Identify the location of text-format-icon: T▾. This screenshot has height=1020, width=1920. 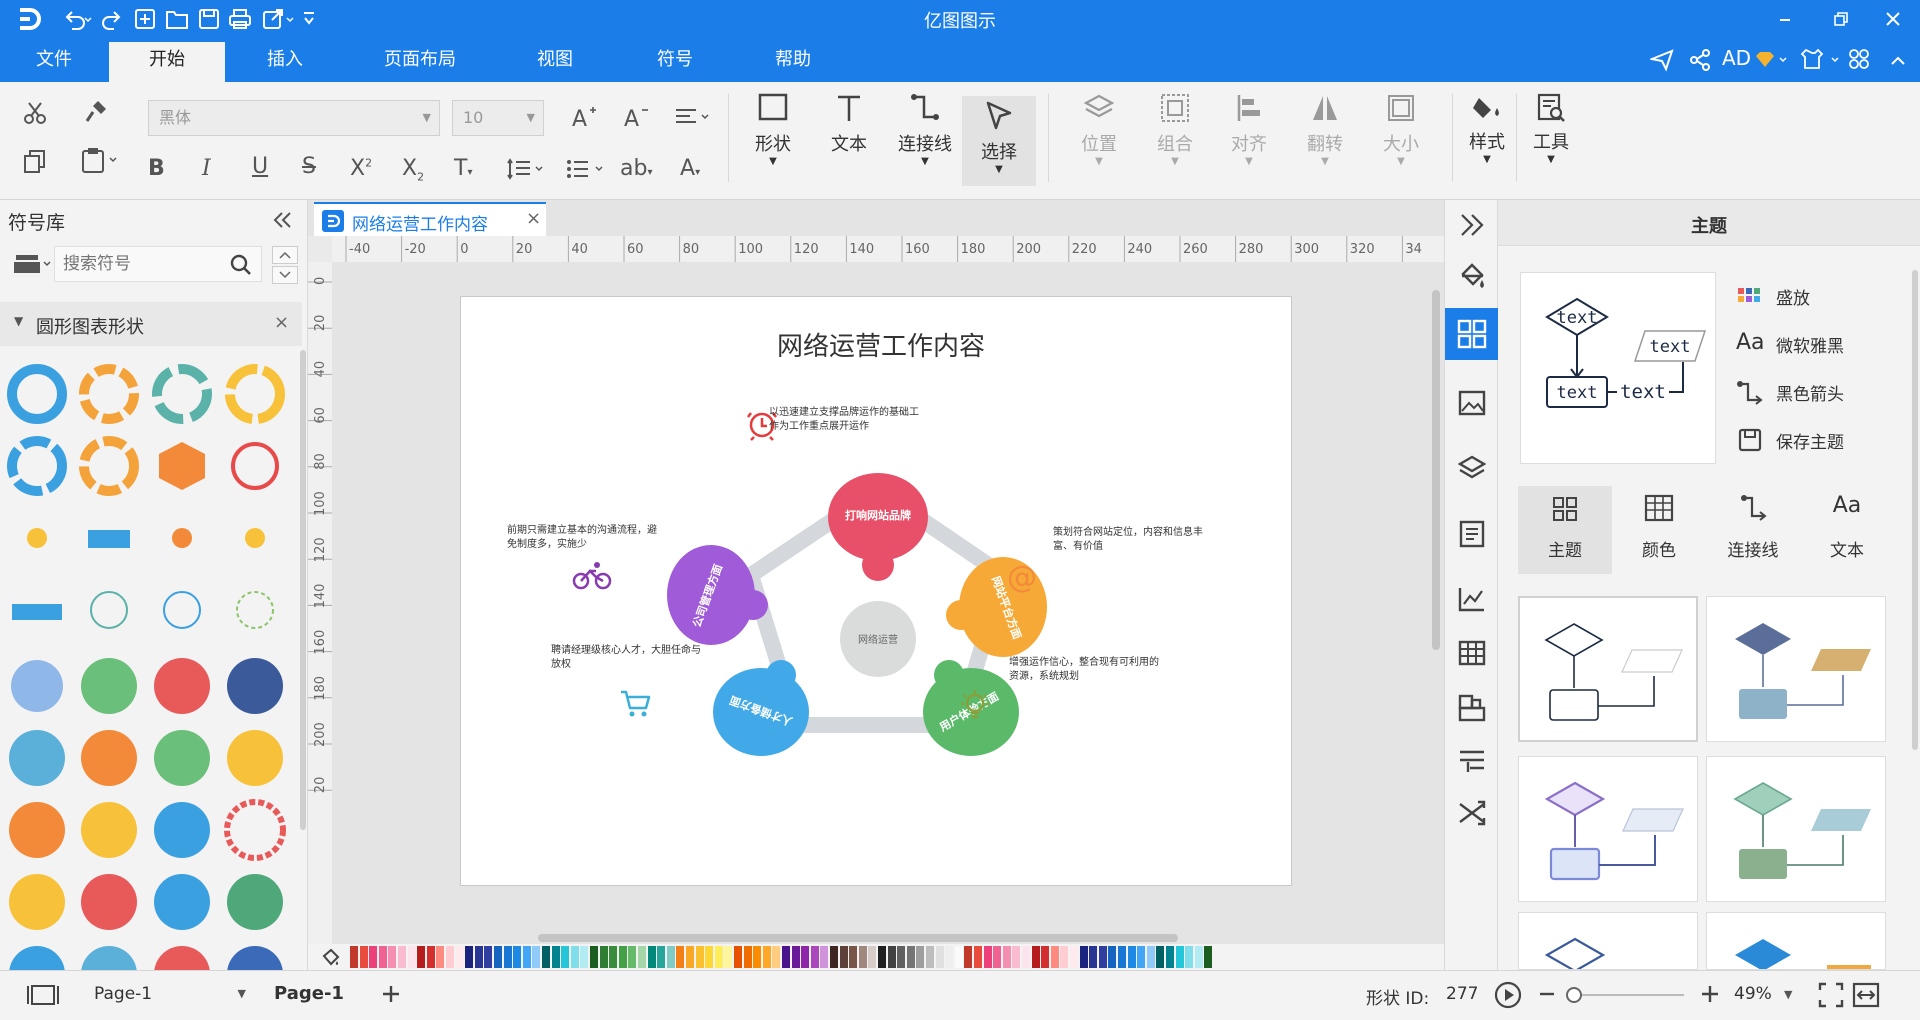
(463, 168).